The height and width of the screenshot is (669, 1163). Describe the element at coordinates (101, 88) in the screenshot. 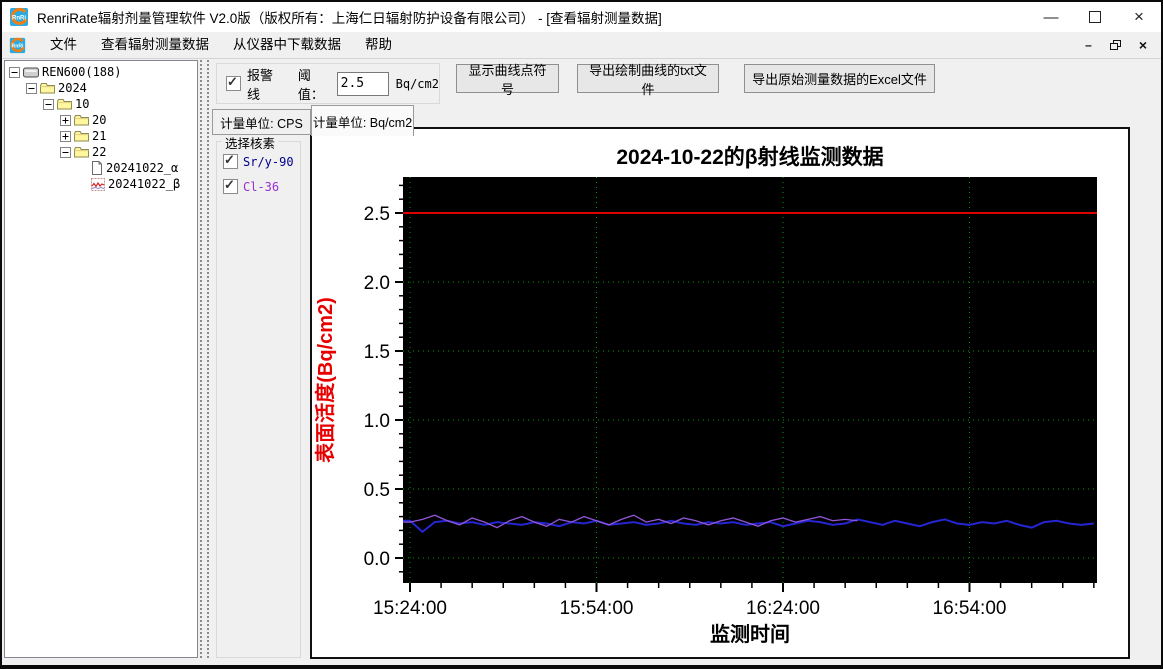

I see `tree-item-2024: 2024` at that location.